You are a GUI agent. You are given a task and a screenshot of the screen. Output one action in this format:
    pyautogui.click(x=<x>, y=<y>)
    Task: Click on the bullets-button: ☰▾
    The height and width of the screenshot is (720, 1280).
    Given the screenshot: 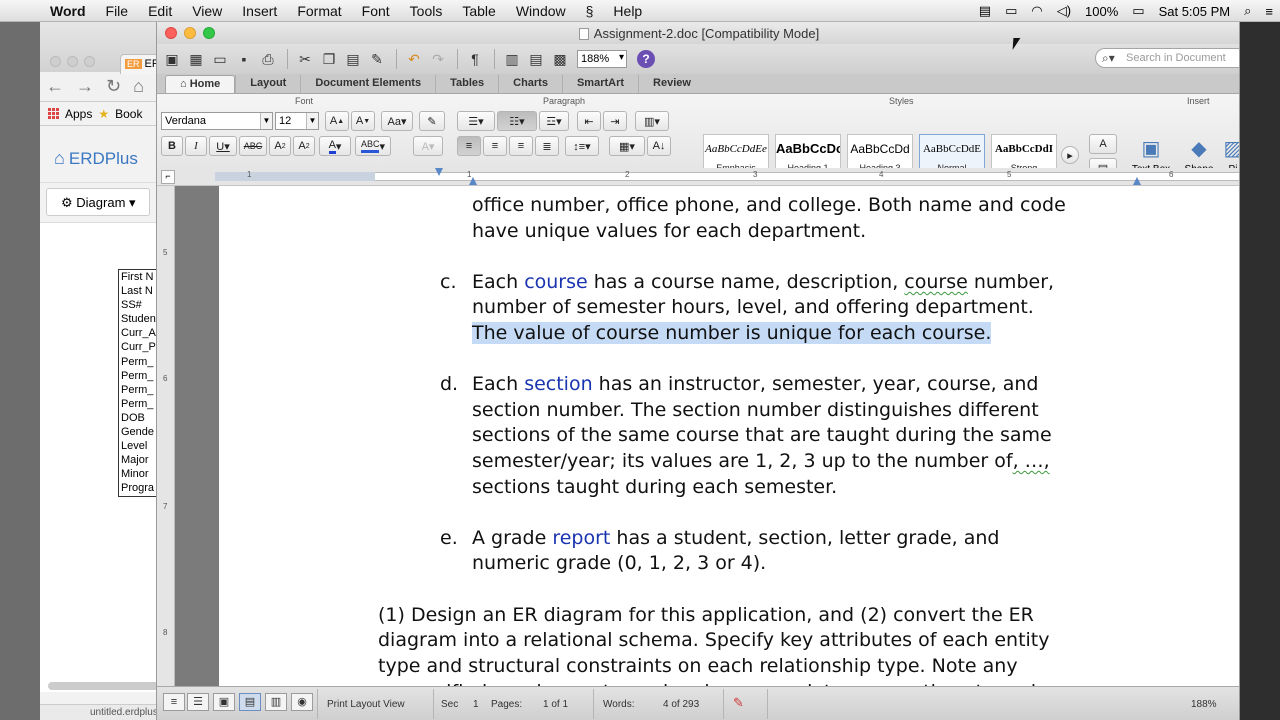 What is the action you would take?
    pyautogui.click(x=476, y=121)
    